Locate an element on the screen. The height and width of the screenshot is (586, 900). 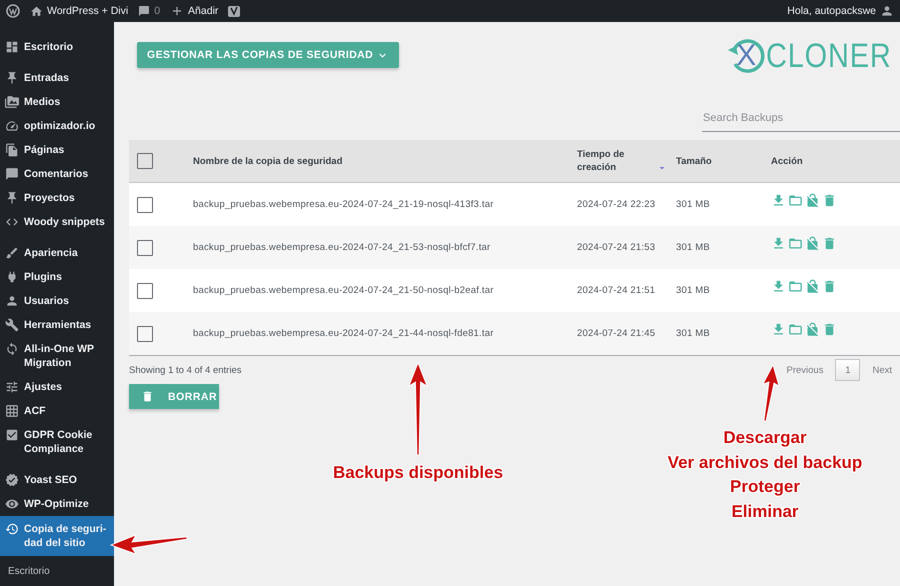
badge-icon is located at coordinates (12, 480).